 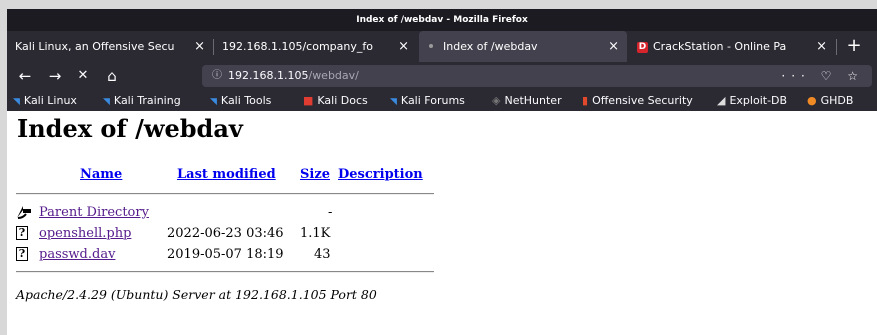 What do you see at coordinates (315, 233) in the screenshot?
I see `file-size: 1.1K` at bounding box center [315, 233].